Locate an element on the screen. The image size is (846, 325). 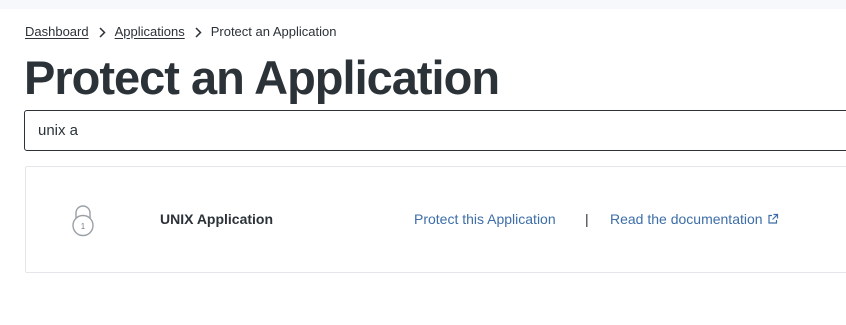
page-title: Protect an Application is located at coordinates (262, 77).